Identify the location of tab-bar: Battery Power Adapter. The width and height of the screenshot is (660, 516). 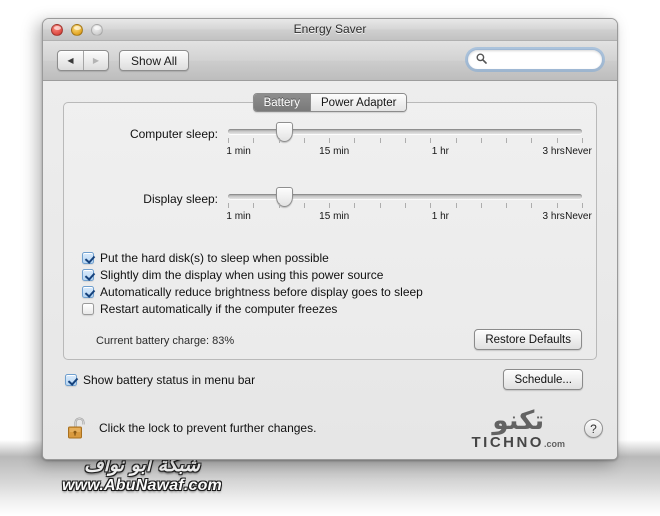
(330, 102).